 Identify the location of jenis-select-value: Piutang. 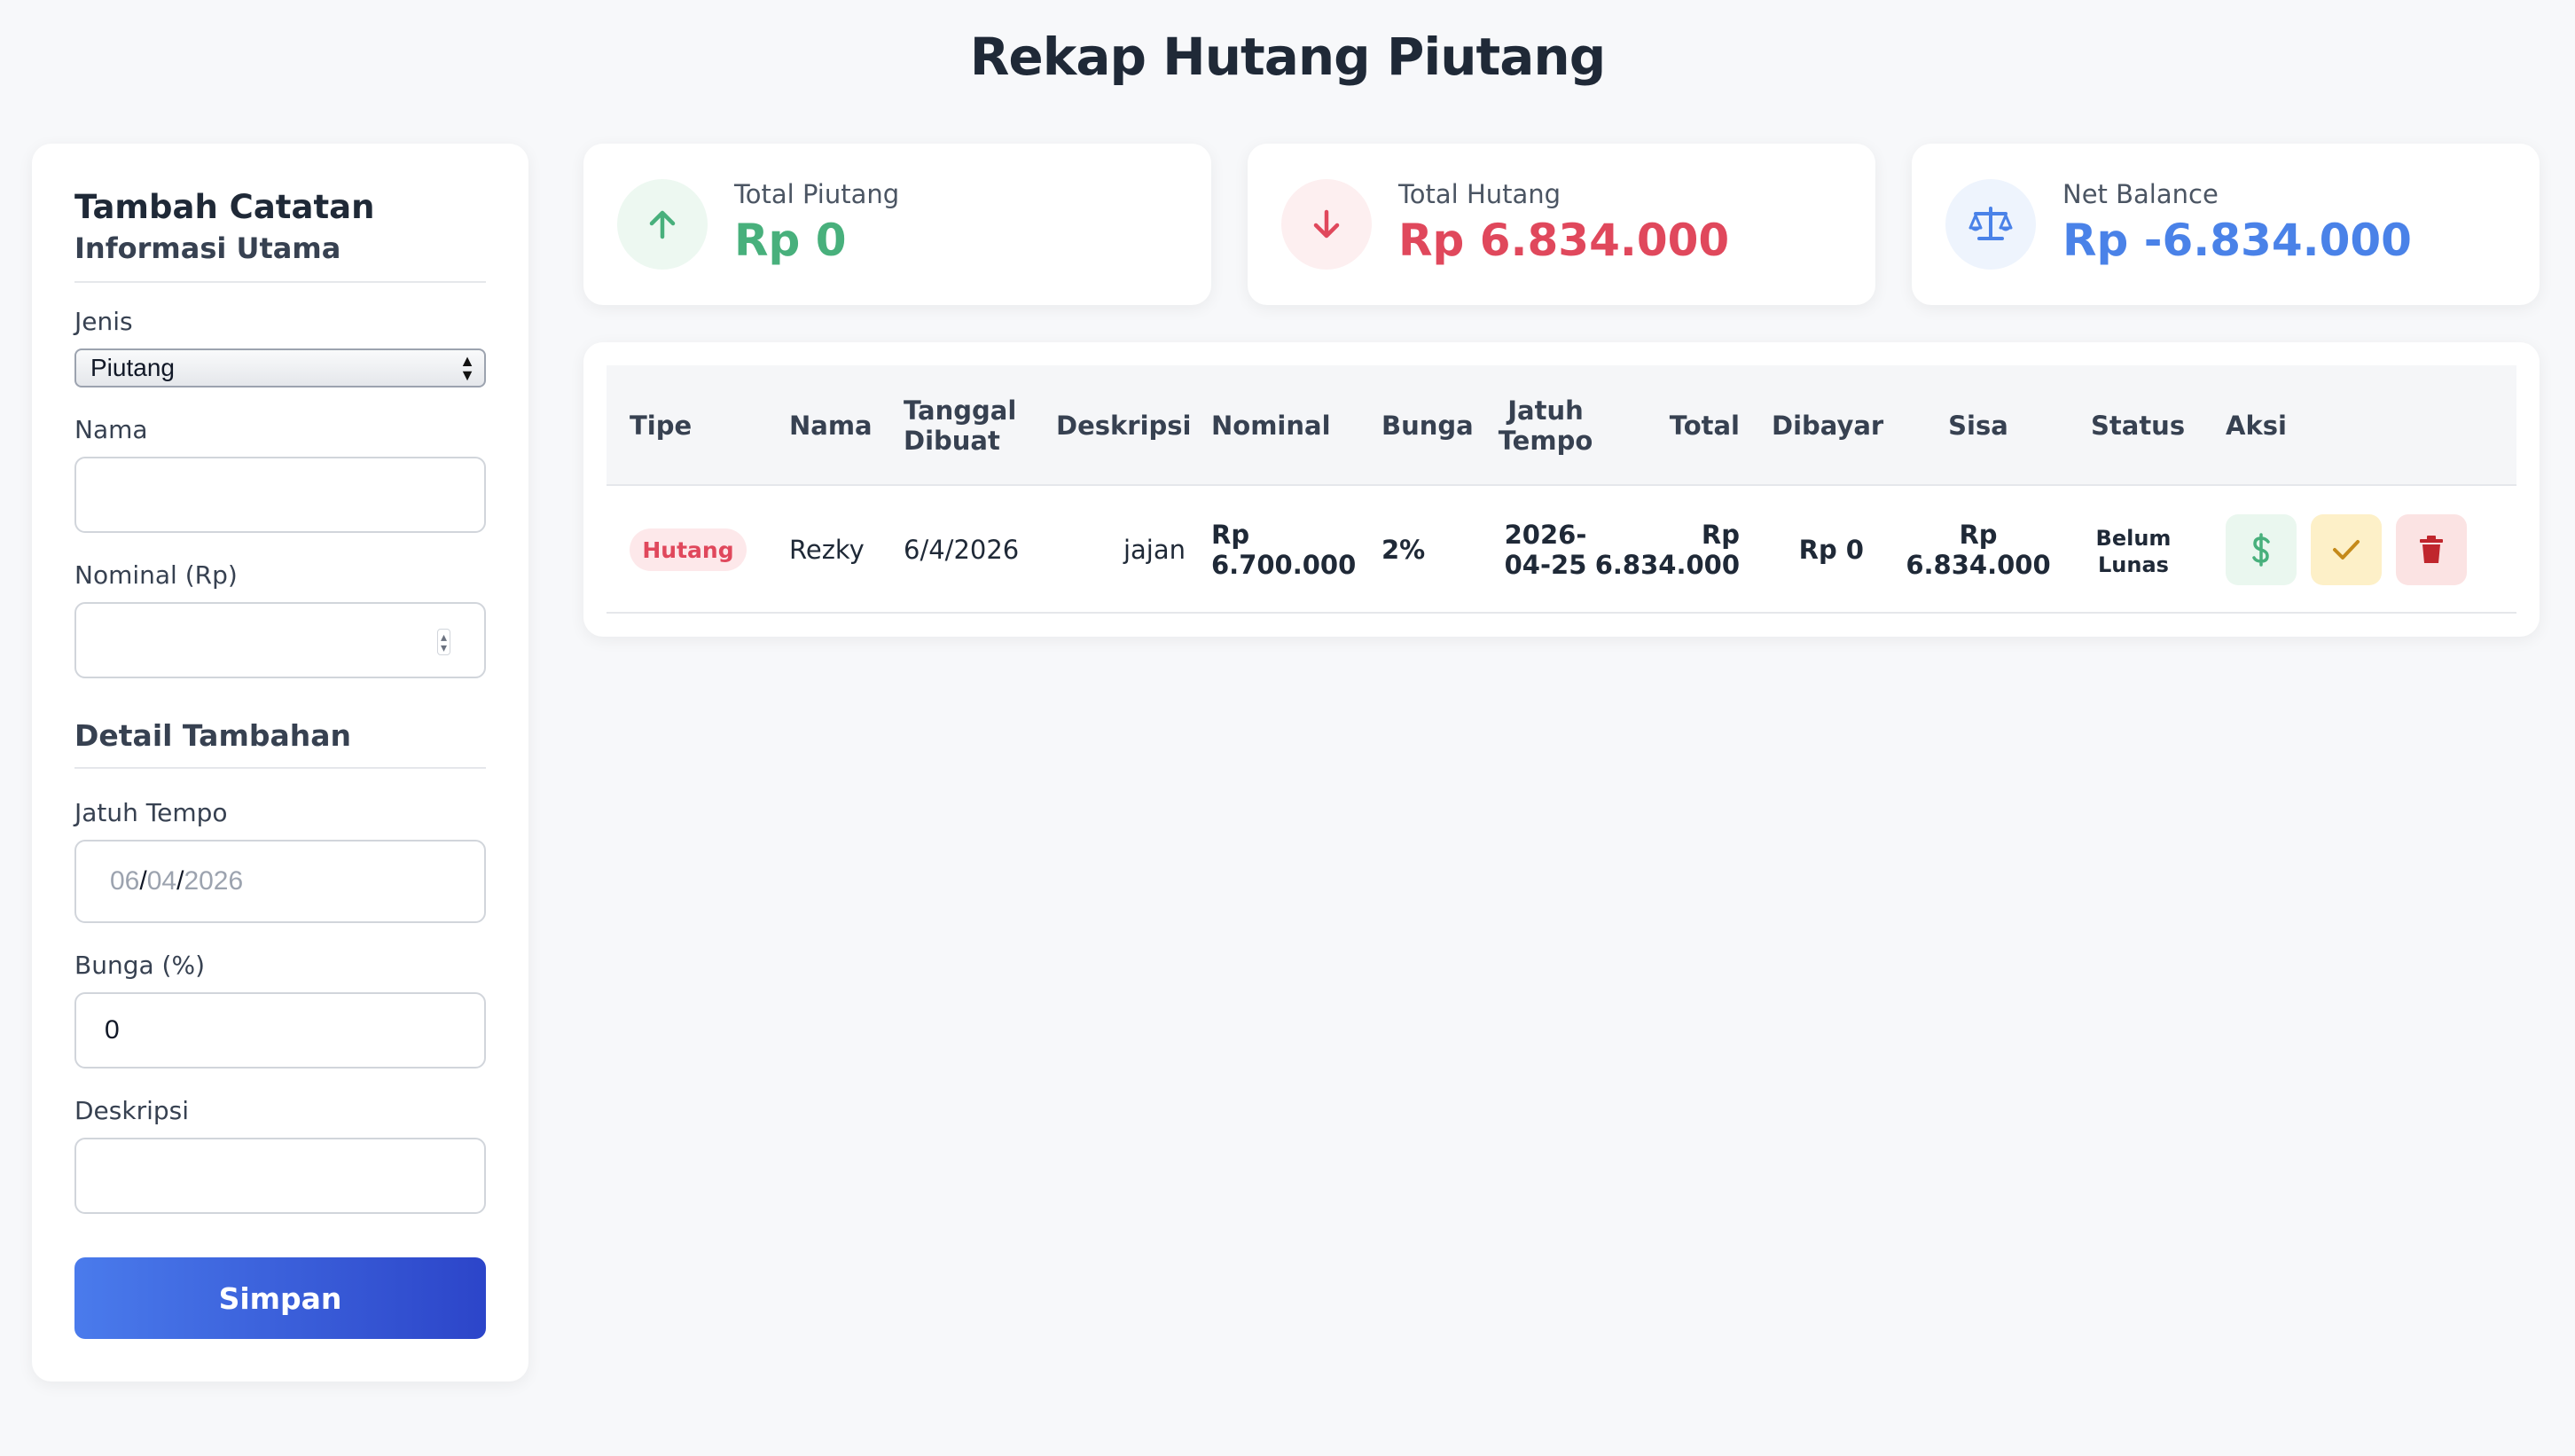
(132, 367).